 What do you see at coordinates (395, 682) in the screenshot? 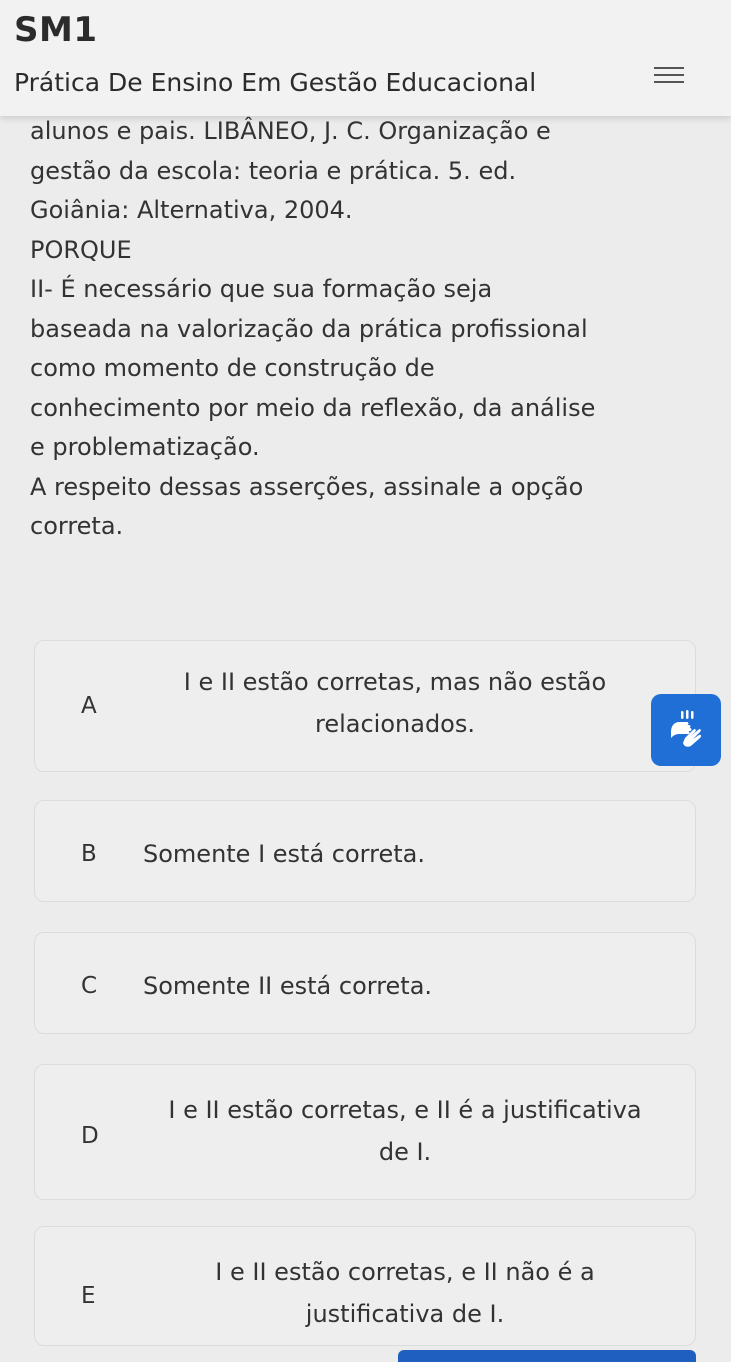
I see `option-text-line: I e II estão corretas, mas não estão` at bounding box center [395, 682].